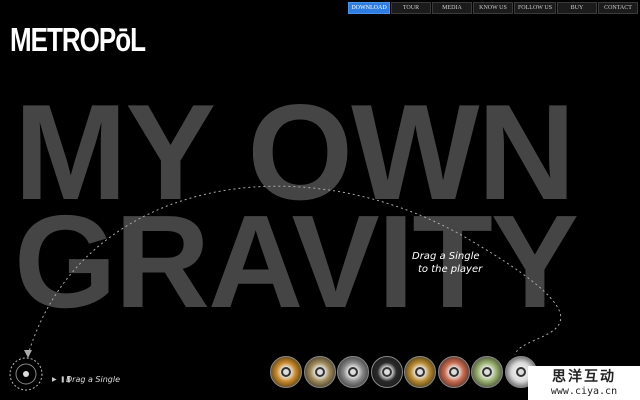 The height and width of the screenshot is (400, 640). I want to click on player-label: Drag a Single, so click(93, 379).